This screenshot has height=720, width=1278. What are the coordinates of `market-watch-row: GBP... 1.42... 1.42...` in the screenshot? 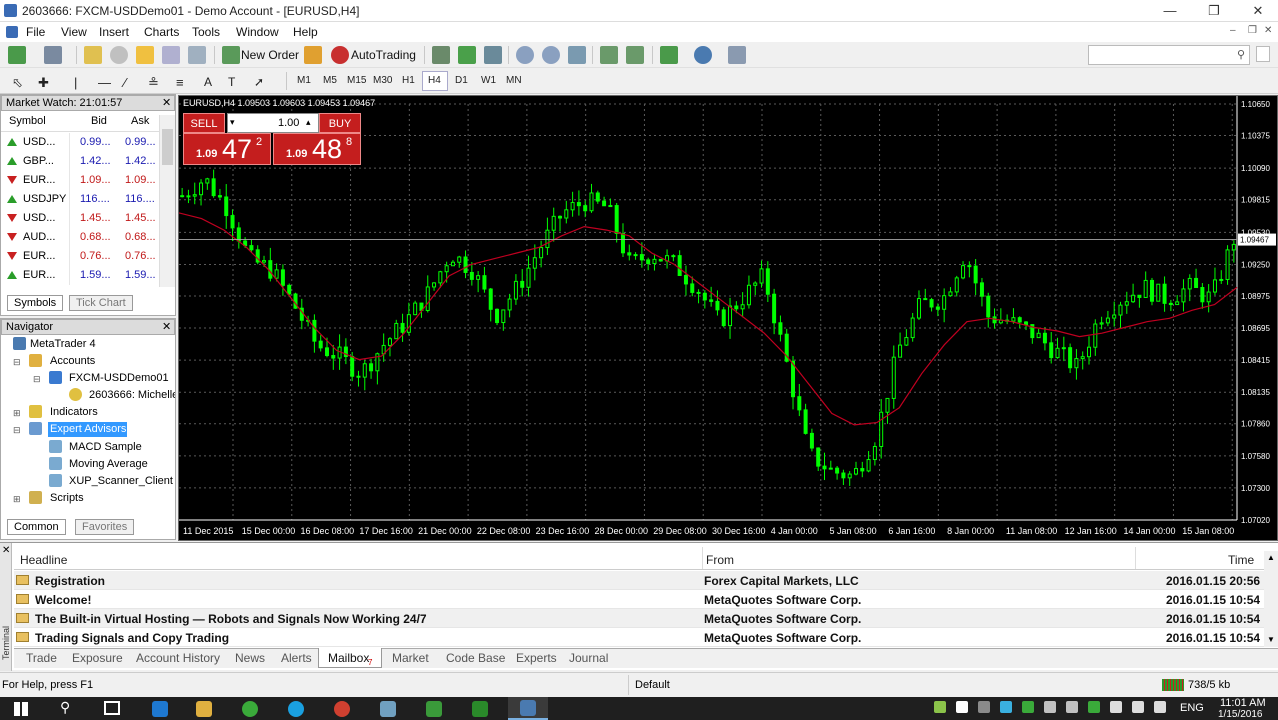 It's located at (80, 161).